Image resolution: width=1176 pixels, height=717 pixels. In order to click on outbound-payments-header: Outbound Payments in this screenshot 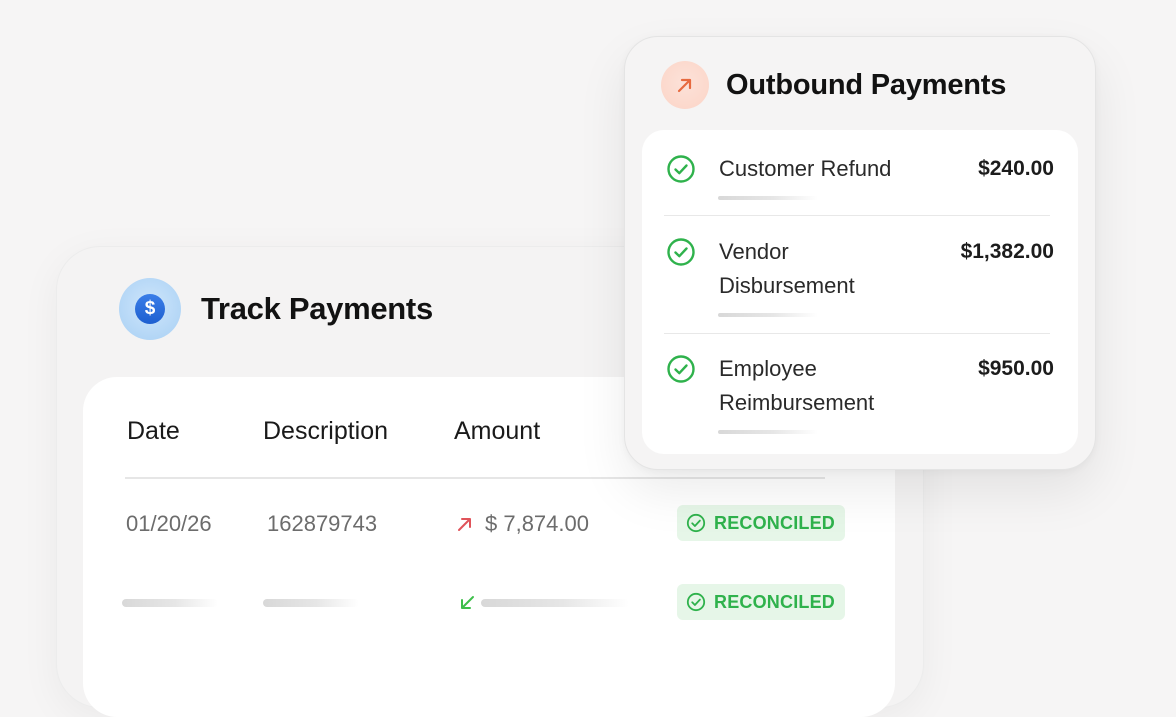, I will do `click(833, 85)`.